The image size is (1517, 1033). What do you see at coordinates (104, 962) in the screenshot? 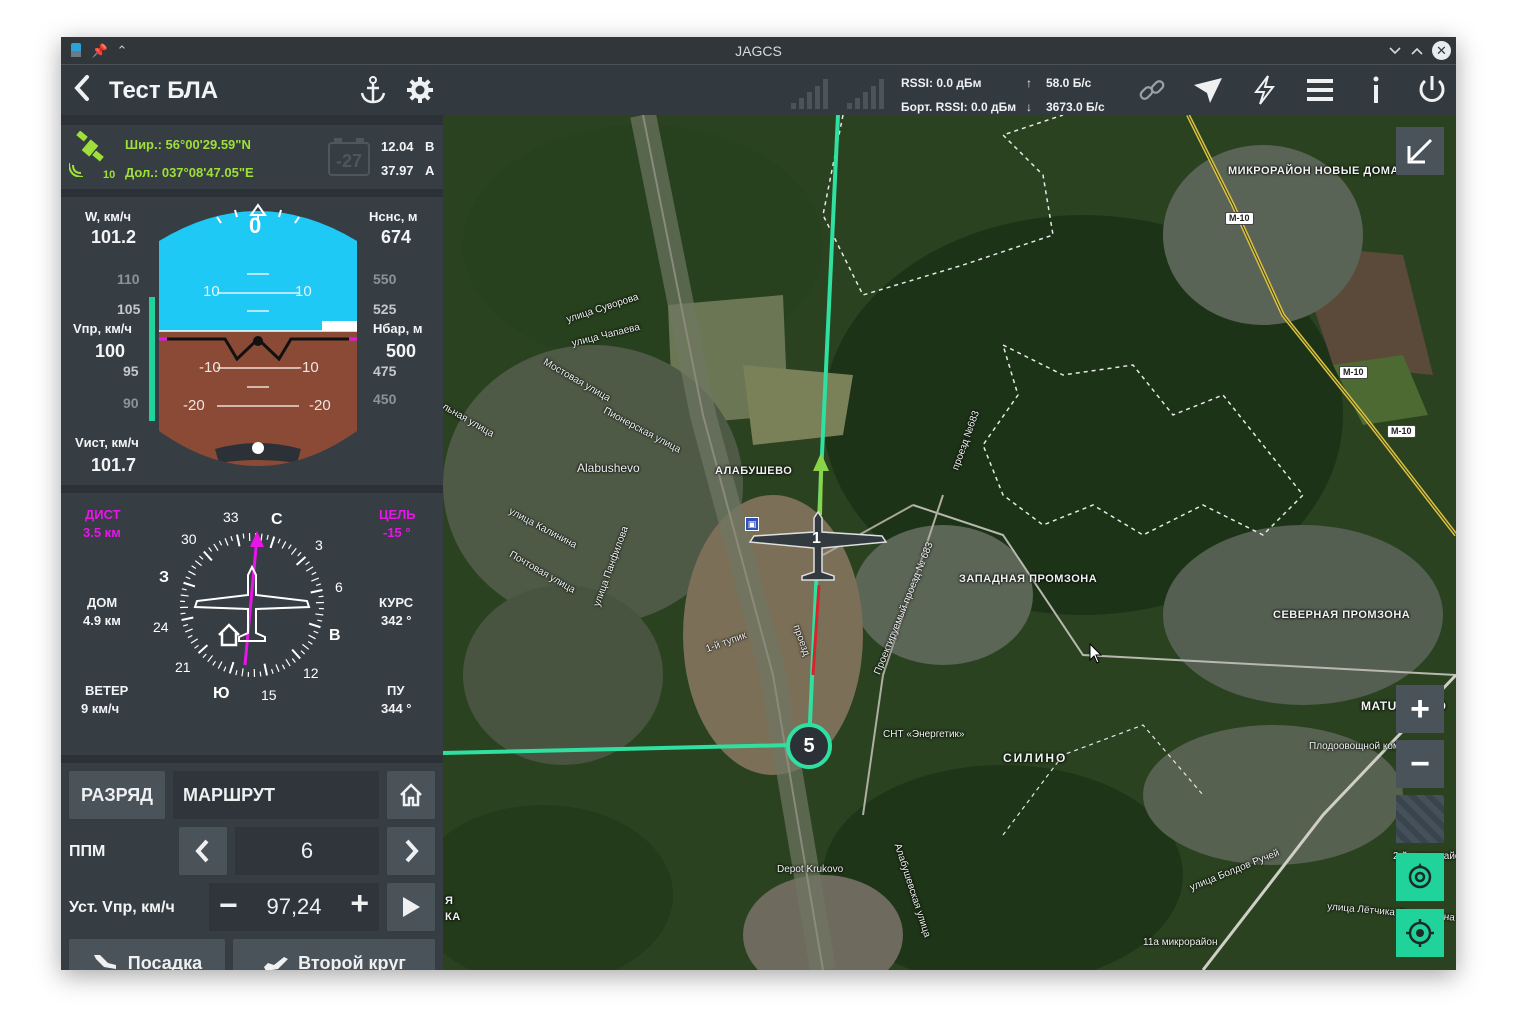
I see `landing-icon` at bounding box center [104, 962].